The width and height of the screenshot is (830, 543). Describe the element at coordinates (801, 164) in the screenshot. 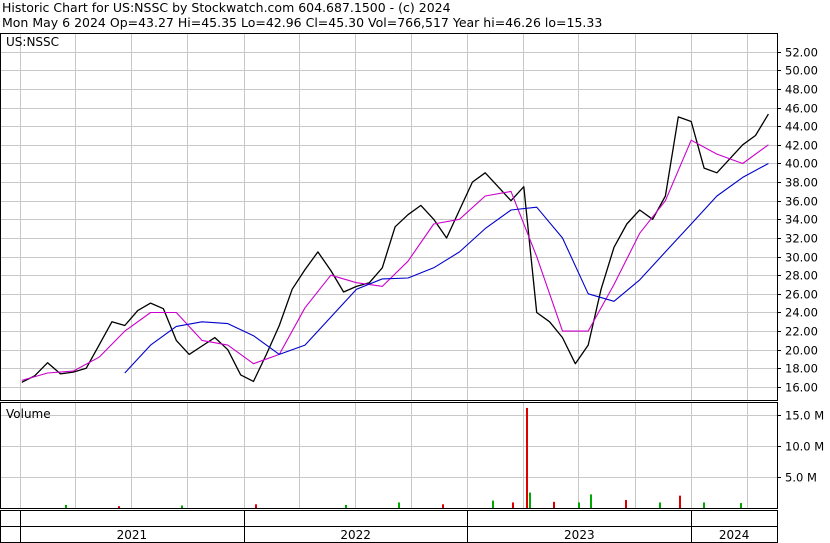

I see `price-tick-label: 40.00` at that location.